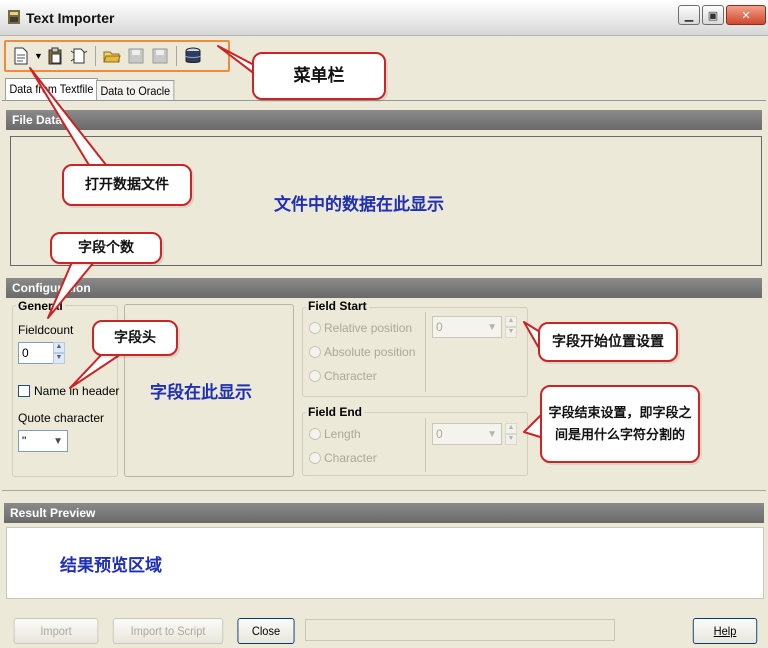 This screenshot has width=768, height=648. What do you see at coordinates (619, 434) in the screenshot?
I see `field-end-callout-line2: 间是用什么字符分割的` at bounding box center [619, 434].